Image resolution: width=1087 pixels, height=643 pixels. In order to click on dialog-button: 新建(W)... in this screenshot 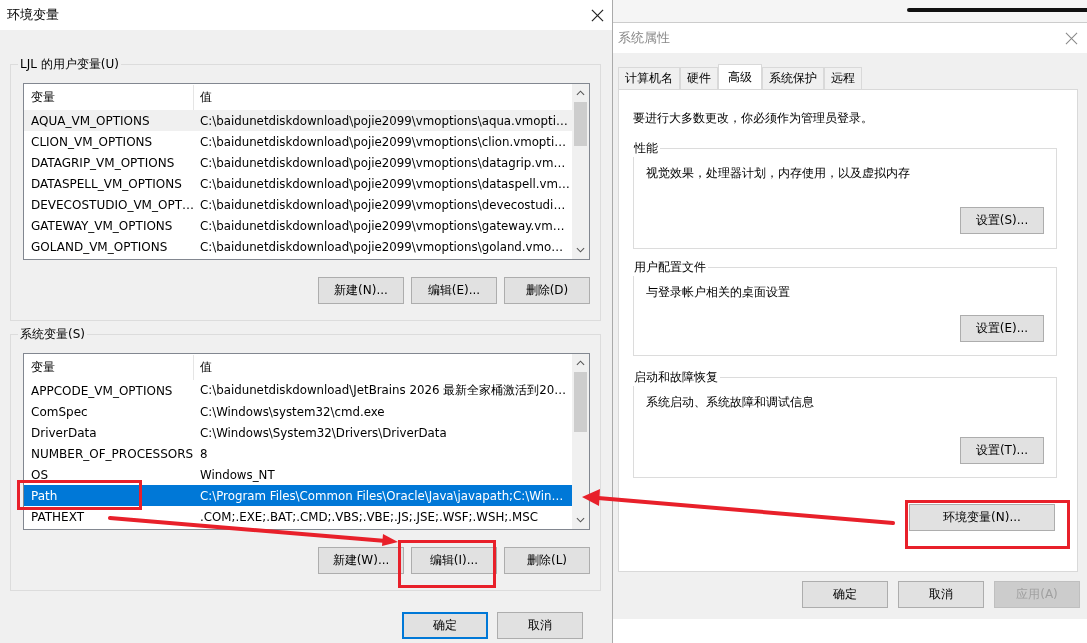, I will do `click(361, 560)`.